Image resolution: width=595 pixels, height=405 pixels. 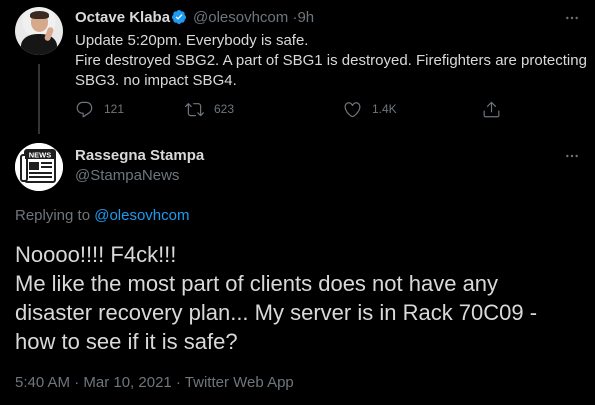 I want to click on tweet-timestamp-and-source: 5:40 AM · Mar 10, 2021 · Twitter Web App, so click(x=154, y=382).